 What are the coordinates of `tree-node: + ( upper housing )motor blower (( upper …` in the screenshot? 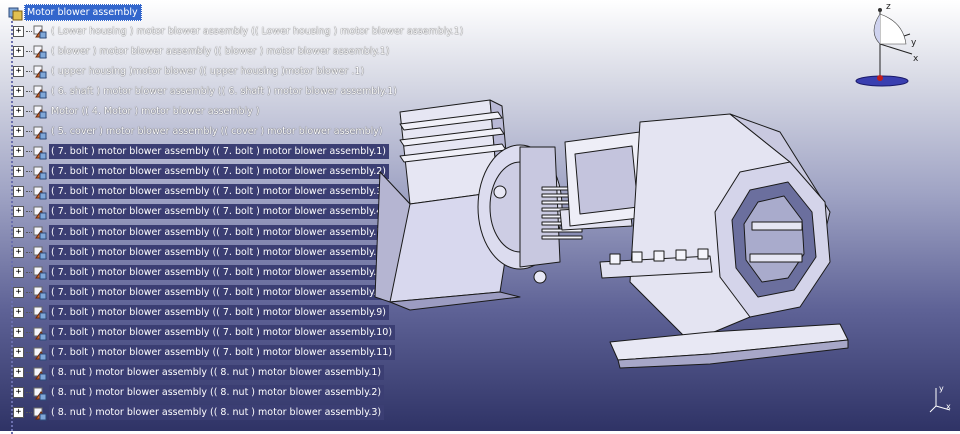 It's located at (190, 71).